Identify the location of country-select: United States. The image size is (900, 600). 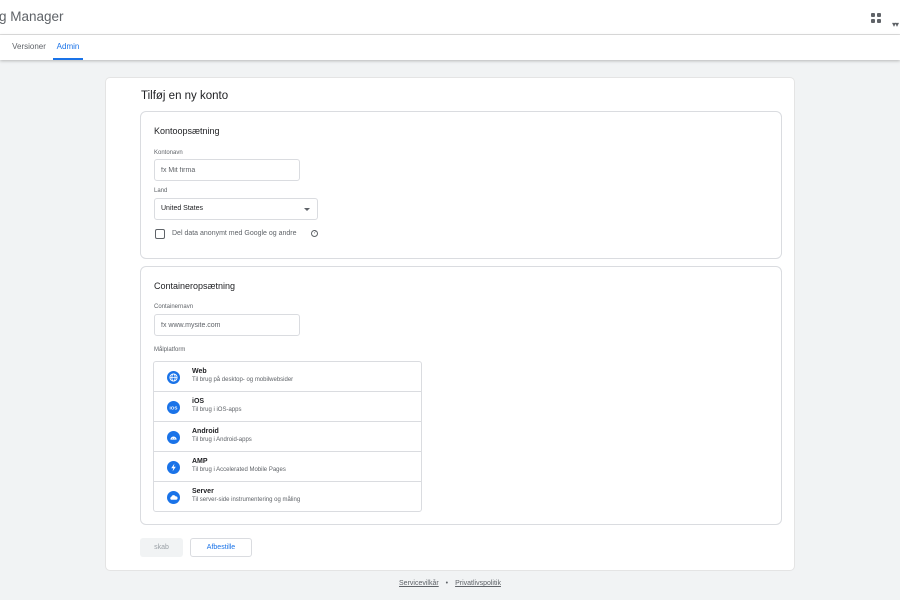
(236, 209).